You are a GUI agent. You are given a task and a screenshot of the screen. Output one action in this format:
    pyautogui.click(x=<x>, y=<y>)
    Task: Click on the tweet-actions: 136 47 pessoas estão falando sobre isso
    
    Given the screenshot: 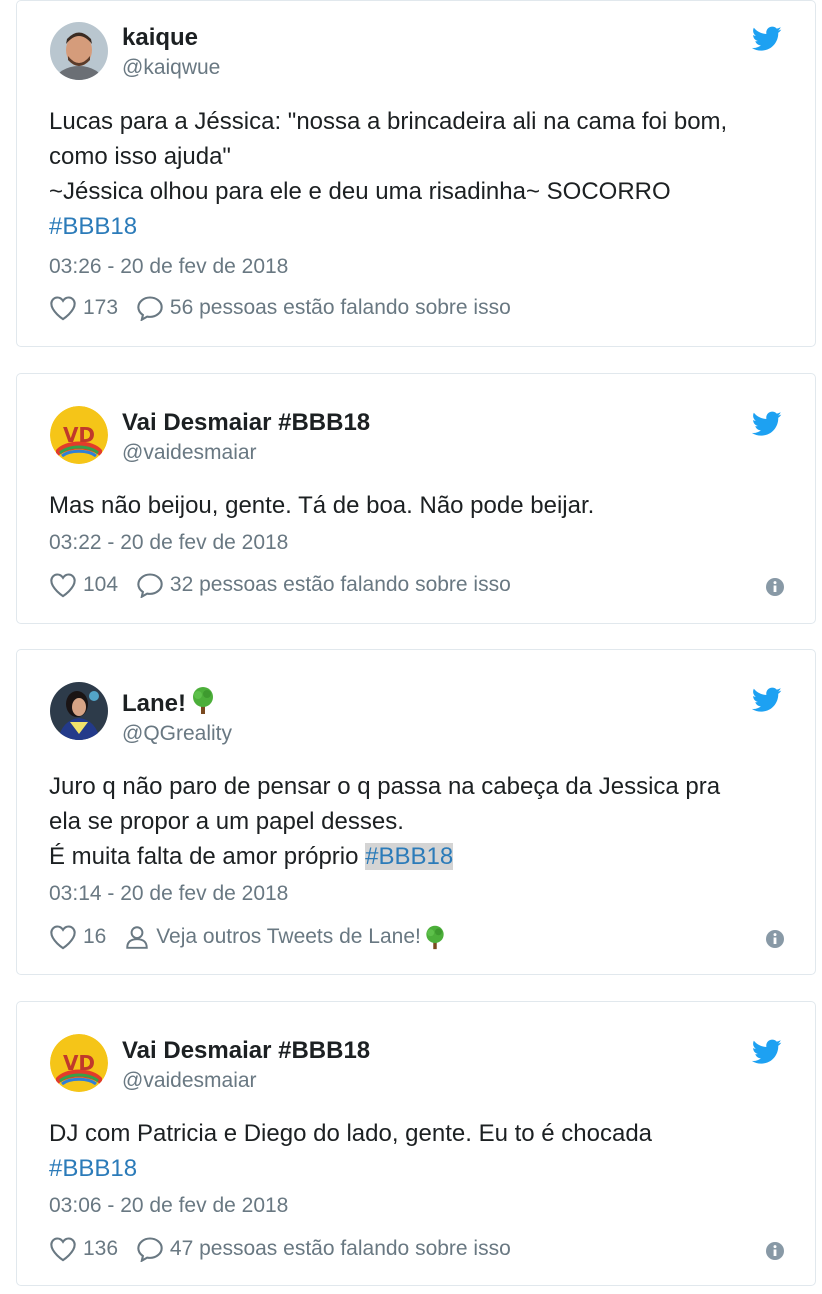 What is the action you would take?
    pyautogui.click(x=417, y=1251)
    